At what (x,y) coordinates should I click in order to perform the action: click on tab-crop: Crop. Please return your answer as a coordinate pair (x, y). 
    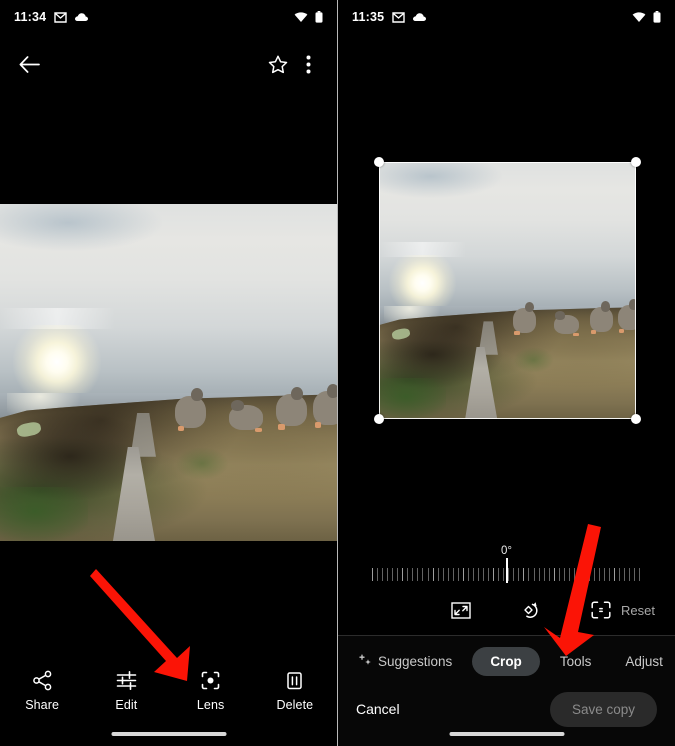
    Looking at the image, I should click on (506, 661).